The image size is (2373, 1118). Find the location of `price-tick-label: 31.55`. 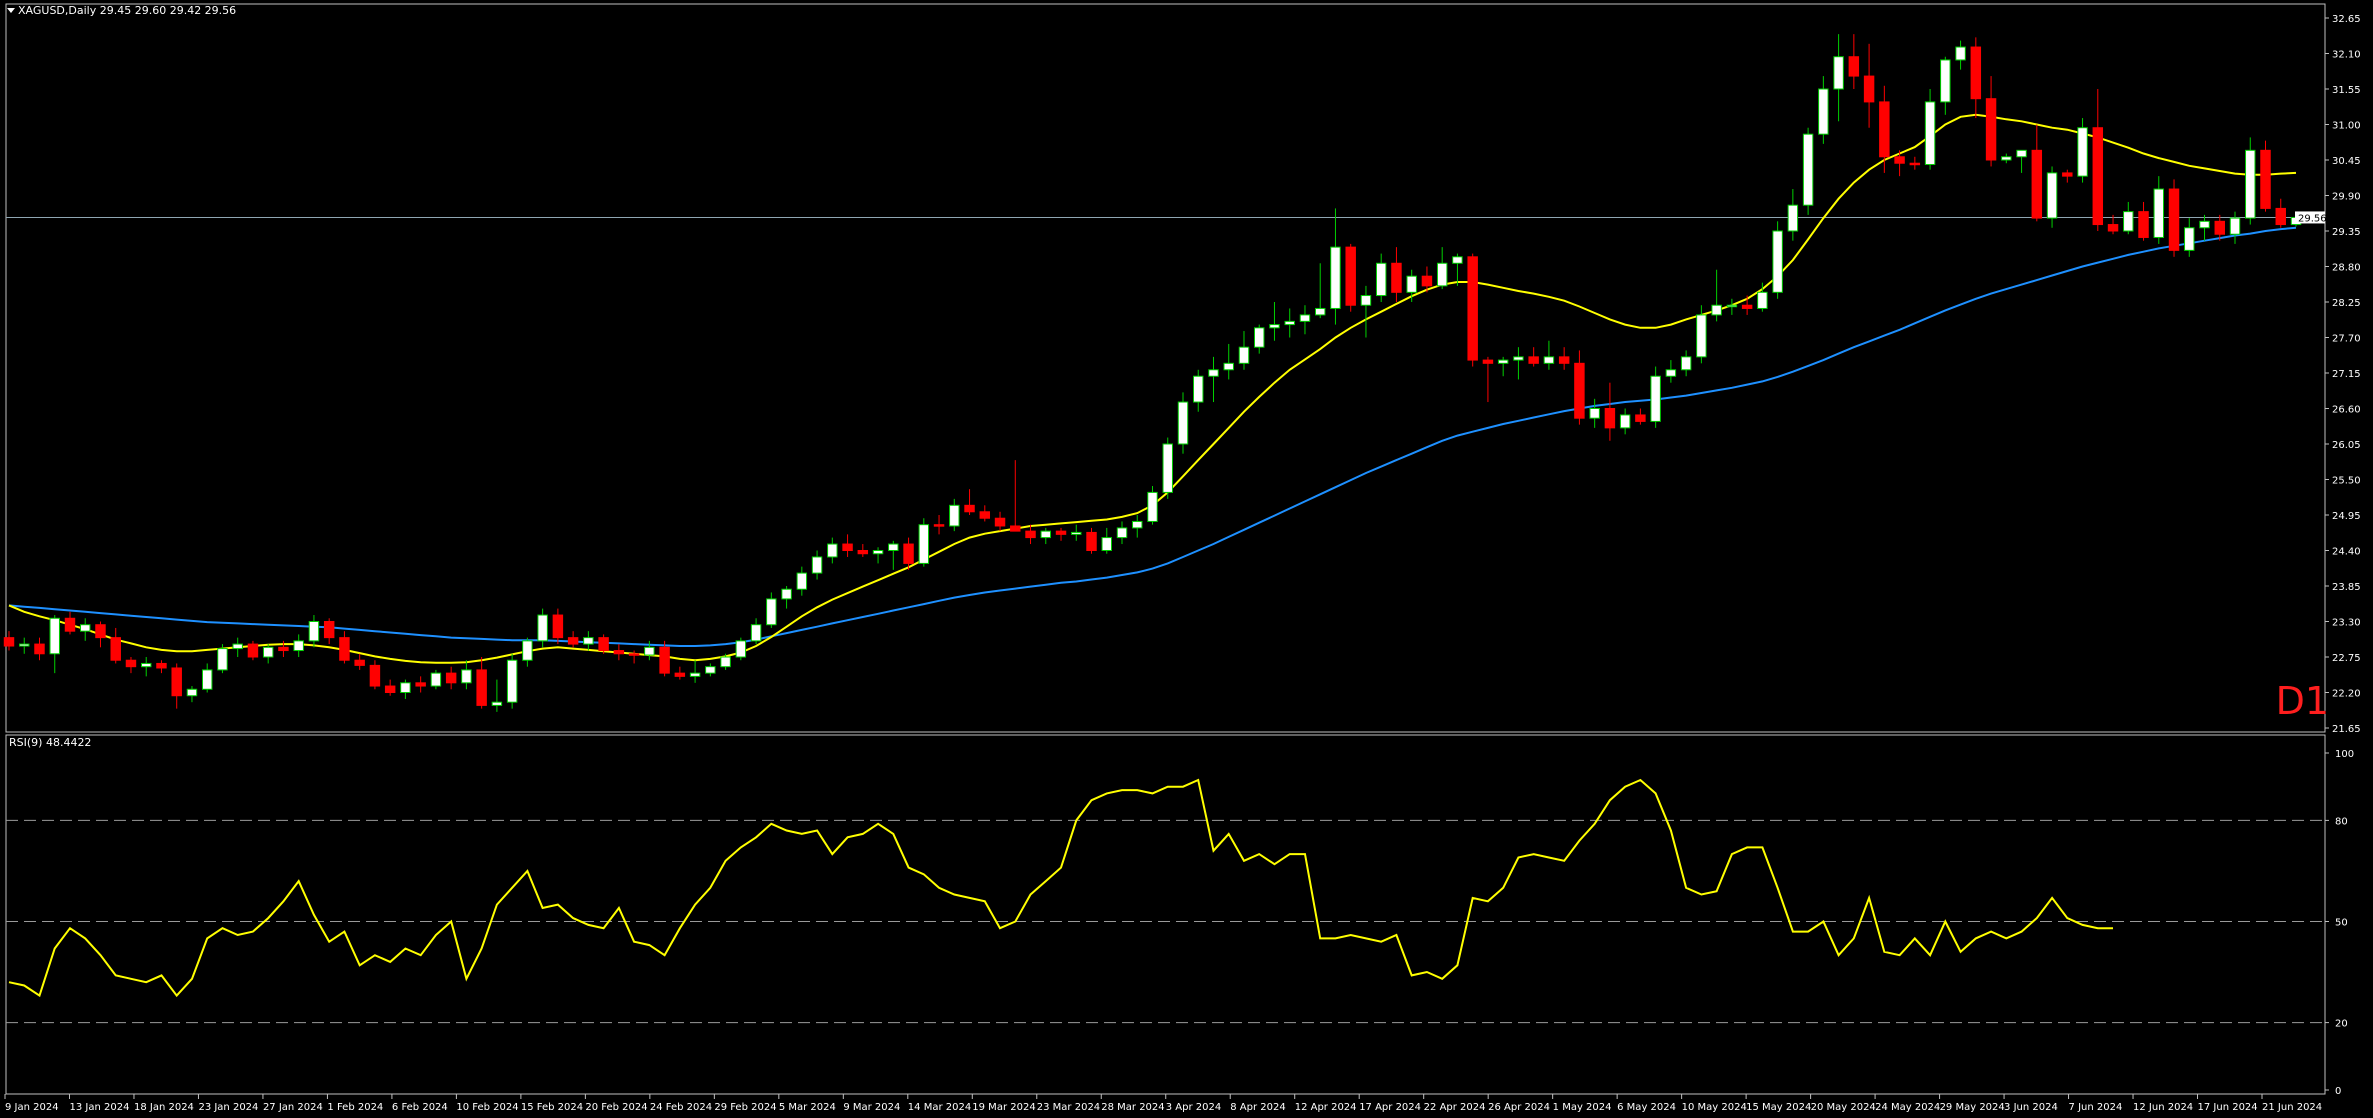

price-tick-label: 31.55 is located at coordinates (2346, 90).